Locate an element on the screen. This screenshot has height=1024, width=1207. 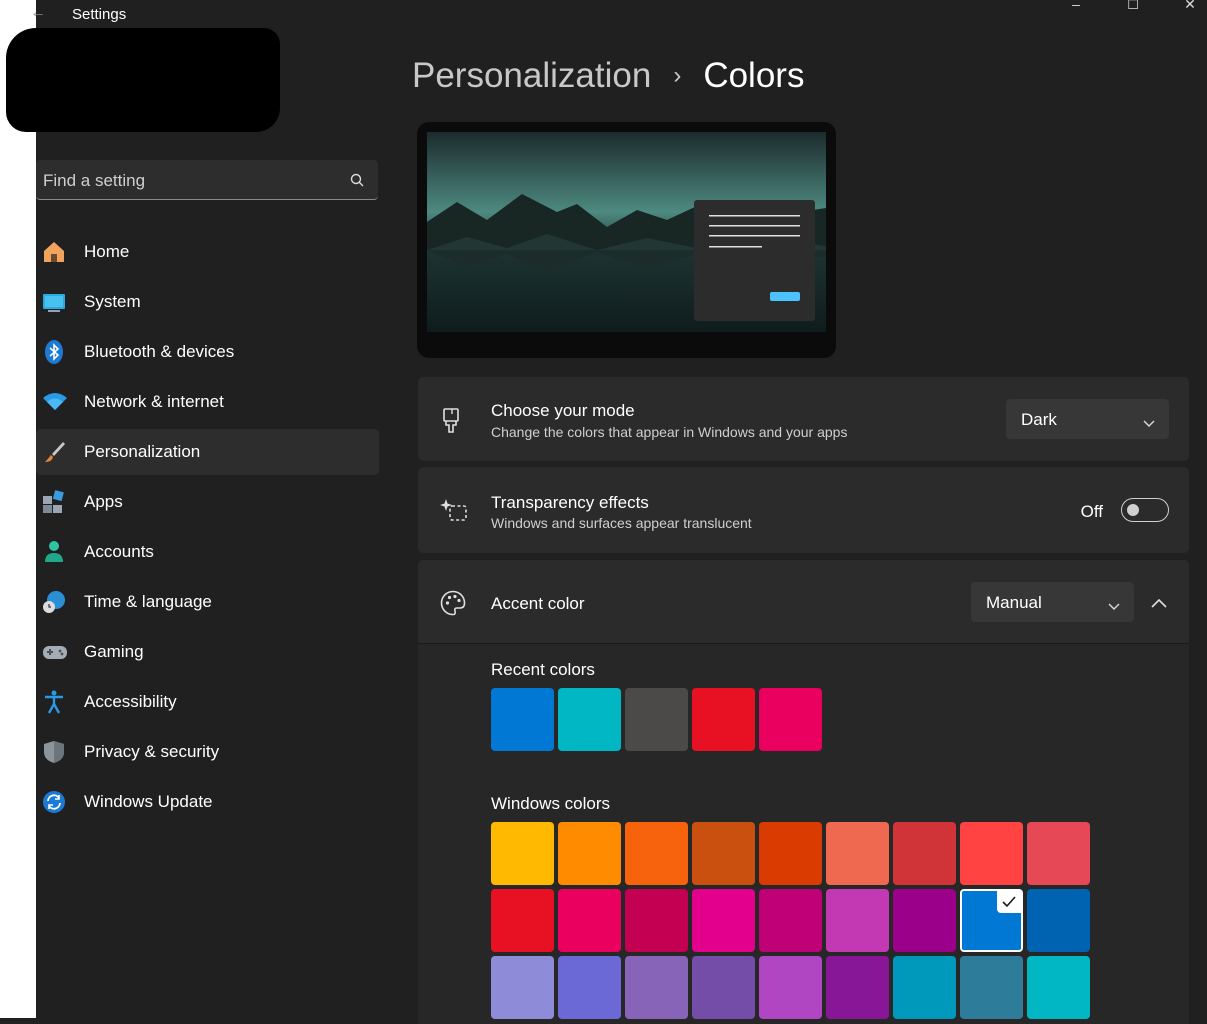
accent-color-card: Accent color Manual is located at coordinates (803, 601).